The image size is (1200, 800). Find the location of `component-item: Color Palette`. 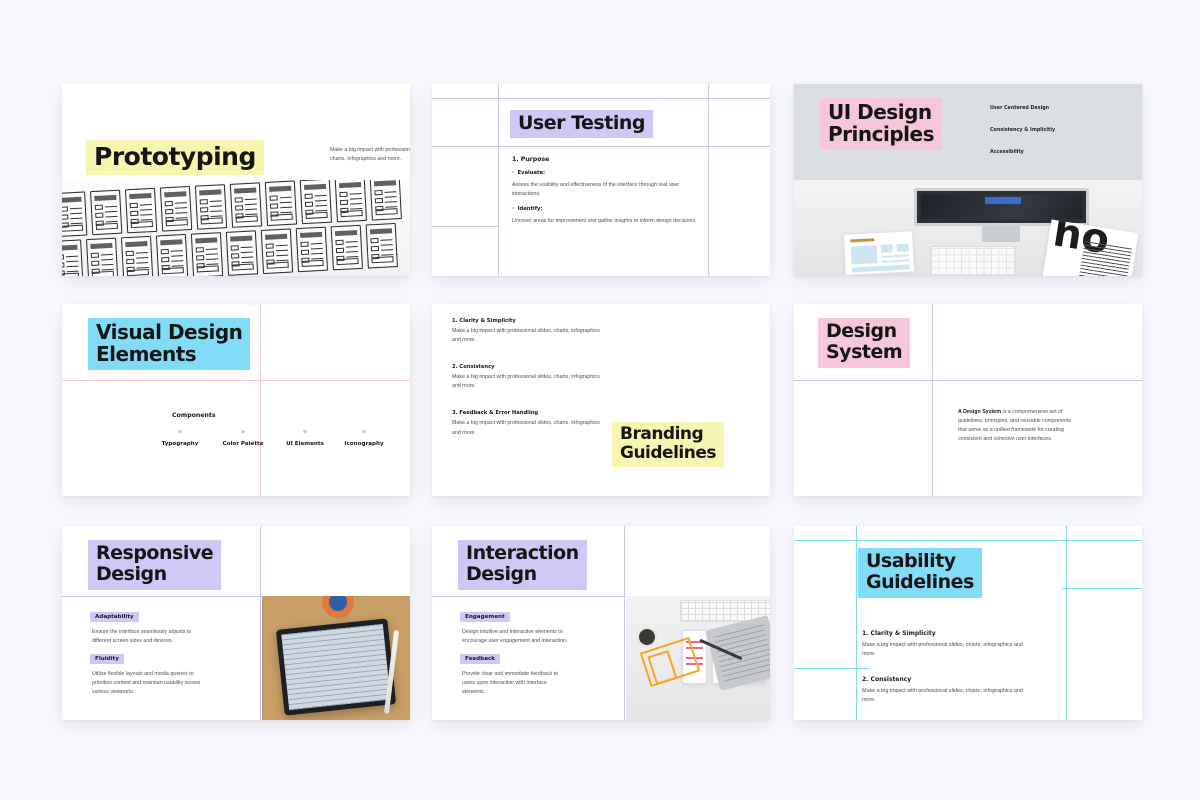

component-item: Color Palette is located at coordinates (243, 438).